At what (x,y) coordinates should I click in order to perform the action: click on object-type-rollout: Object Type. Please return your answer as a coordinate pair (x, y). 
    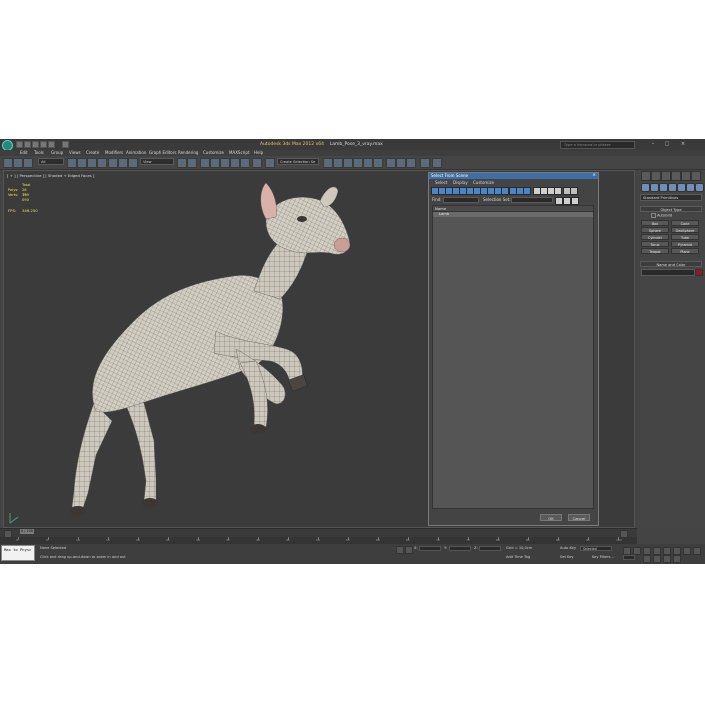
    Looking at the image, I should click on (671, 209).